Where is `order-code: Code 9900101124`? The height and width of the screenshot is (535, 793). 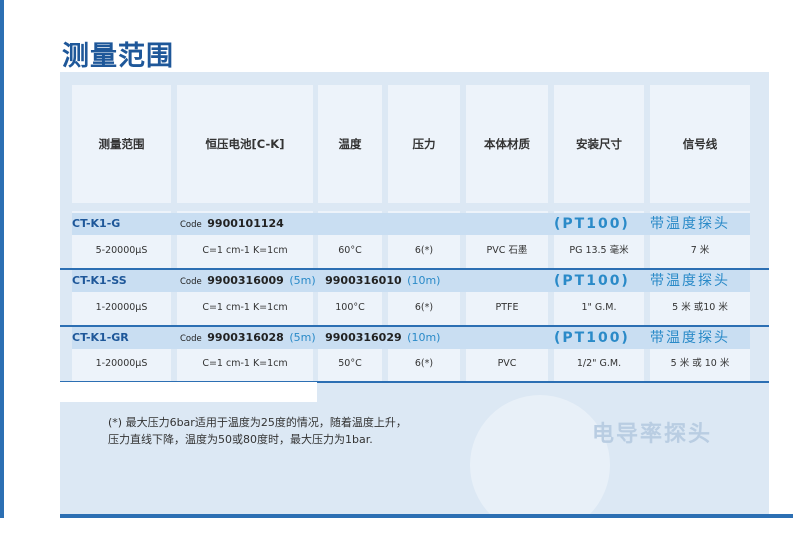 order-code: Code 9900101124 is located at coordinates (232, 224).